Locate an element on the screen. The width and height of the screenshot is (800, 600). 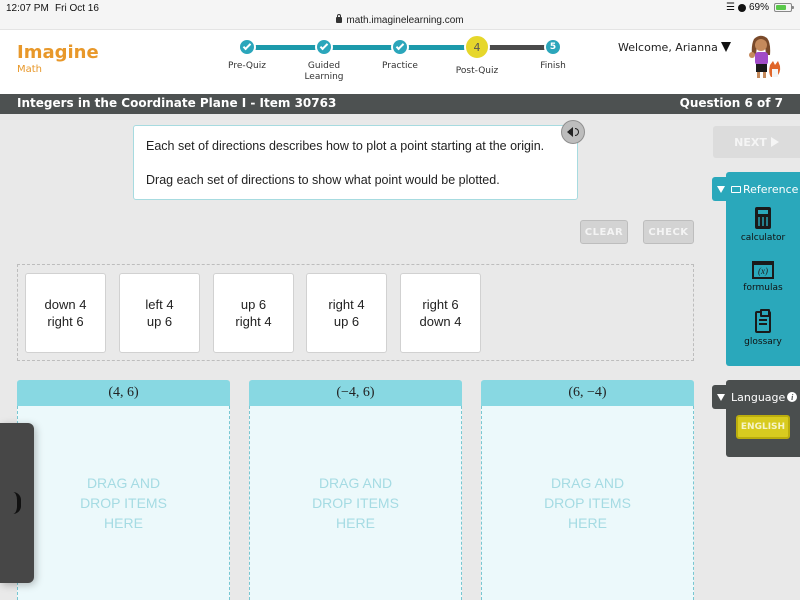
step-pre-quiz is located at coordinates (247, 47).